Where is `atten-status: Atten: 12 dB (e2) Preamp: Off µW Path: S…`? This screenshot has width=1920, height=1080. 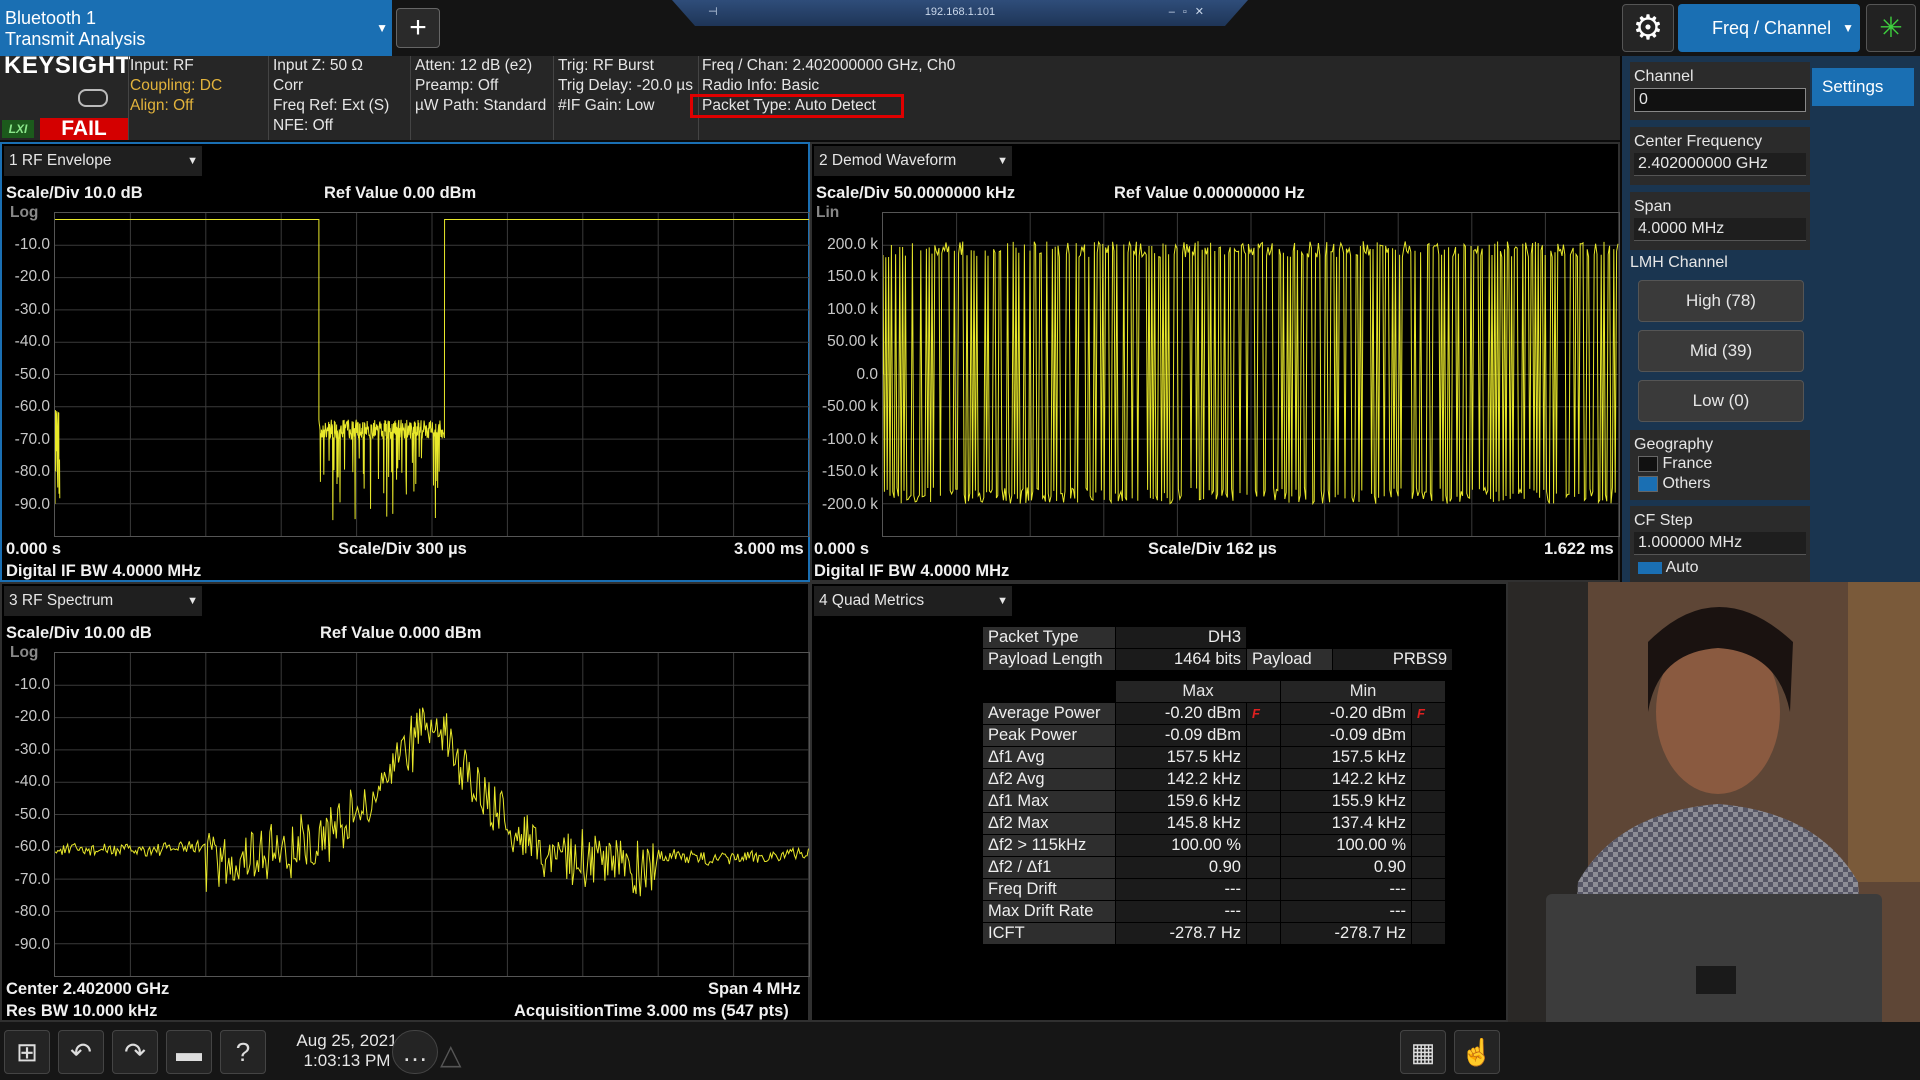
atten-status: Atten: 12 dB (e2) Preamp: Off µW Path: S… is located at coordinates (480, 86).